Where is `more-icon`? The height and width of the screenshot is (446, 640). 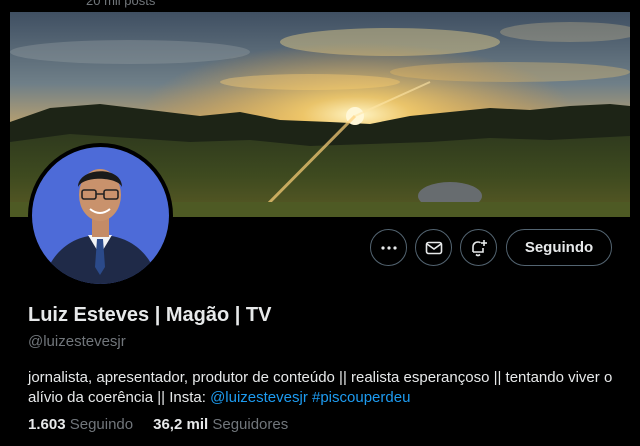
more-icon is located at coordinates (388, 247).